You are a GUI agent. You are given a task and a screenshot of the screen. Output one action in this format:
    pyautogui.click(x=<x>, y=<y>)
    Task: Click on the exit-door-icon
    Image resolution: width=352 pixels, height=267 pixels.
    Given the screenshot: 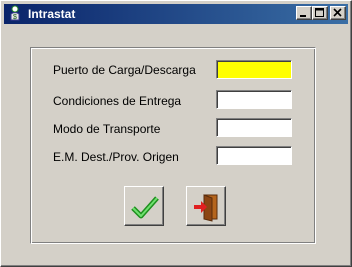 What is the action you would take?
    pyautogui.click(x=206, y=208)
    